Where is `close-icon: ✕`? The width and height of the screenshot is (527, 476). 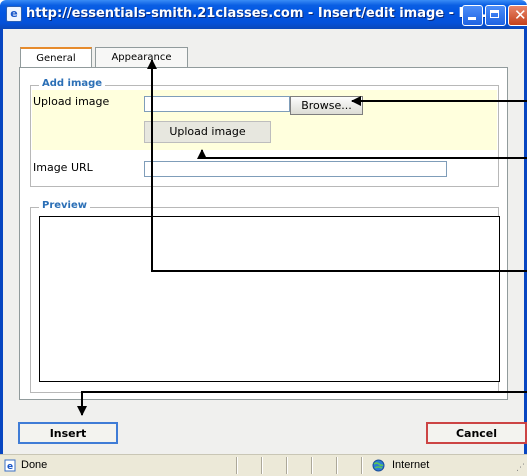 close-icon: ✕ is located at coordinates (520, 15).